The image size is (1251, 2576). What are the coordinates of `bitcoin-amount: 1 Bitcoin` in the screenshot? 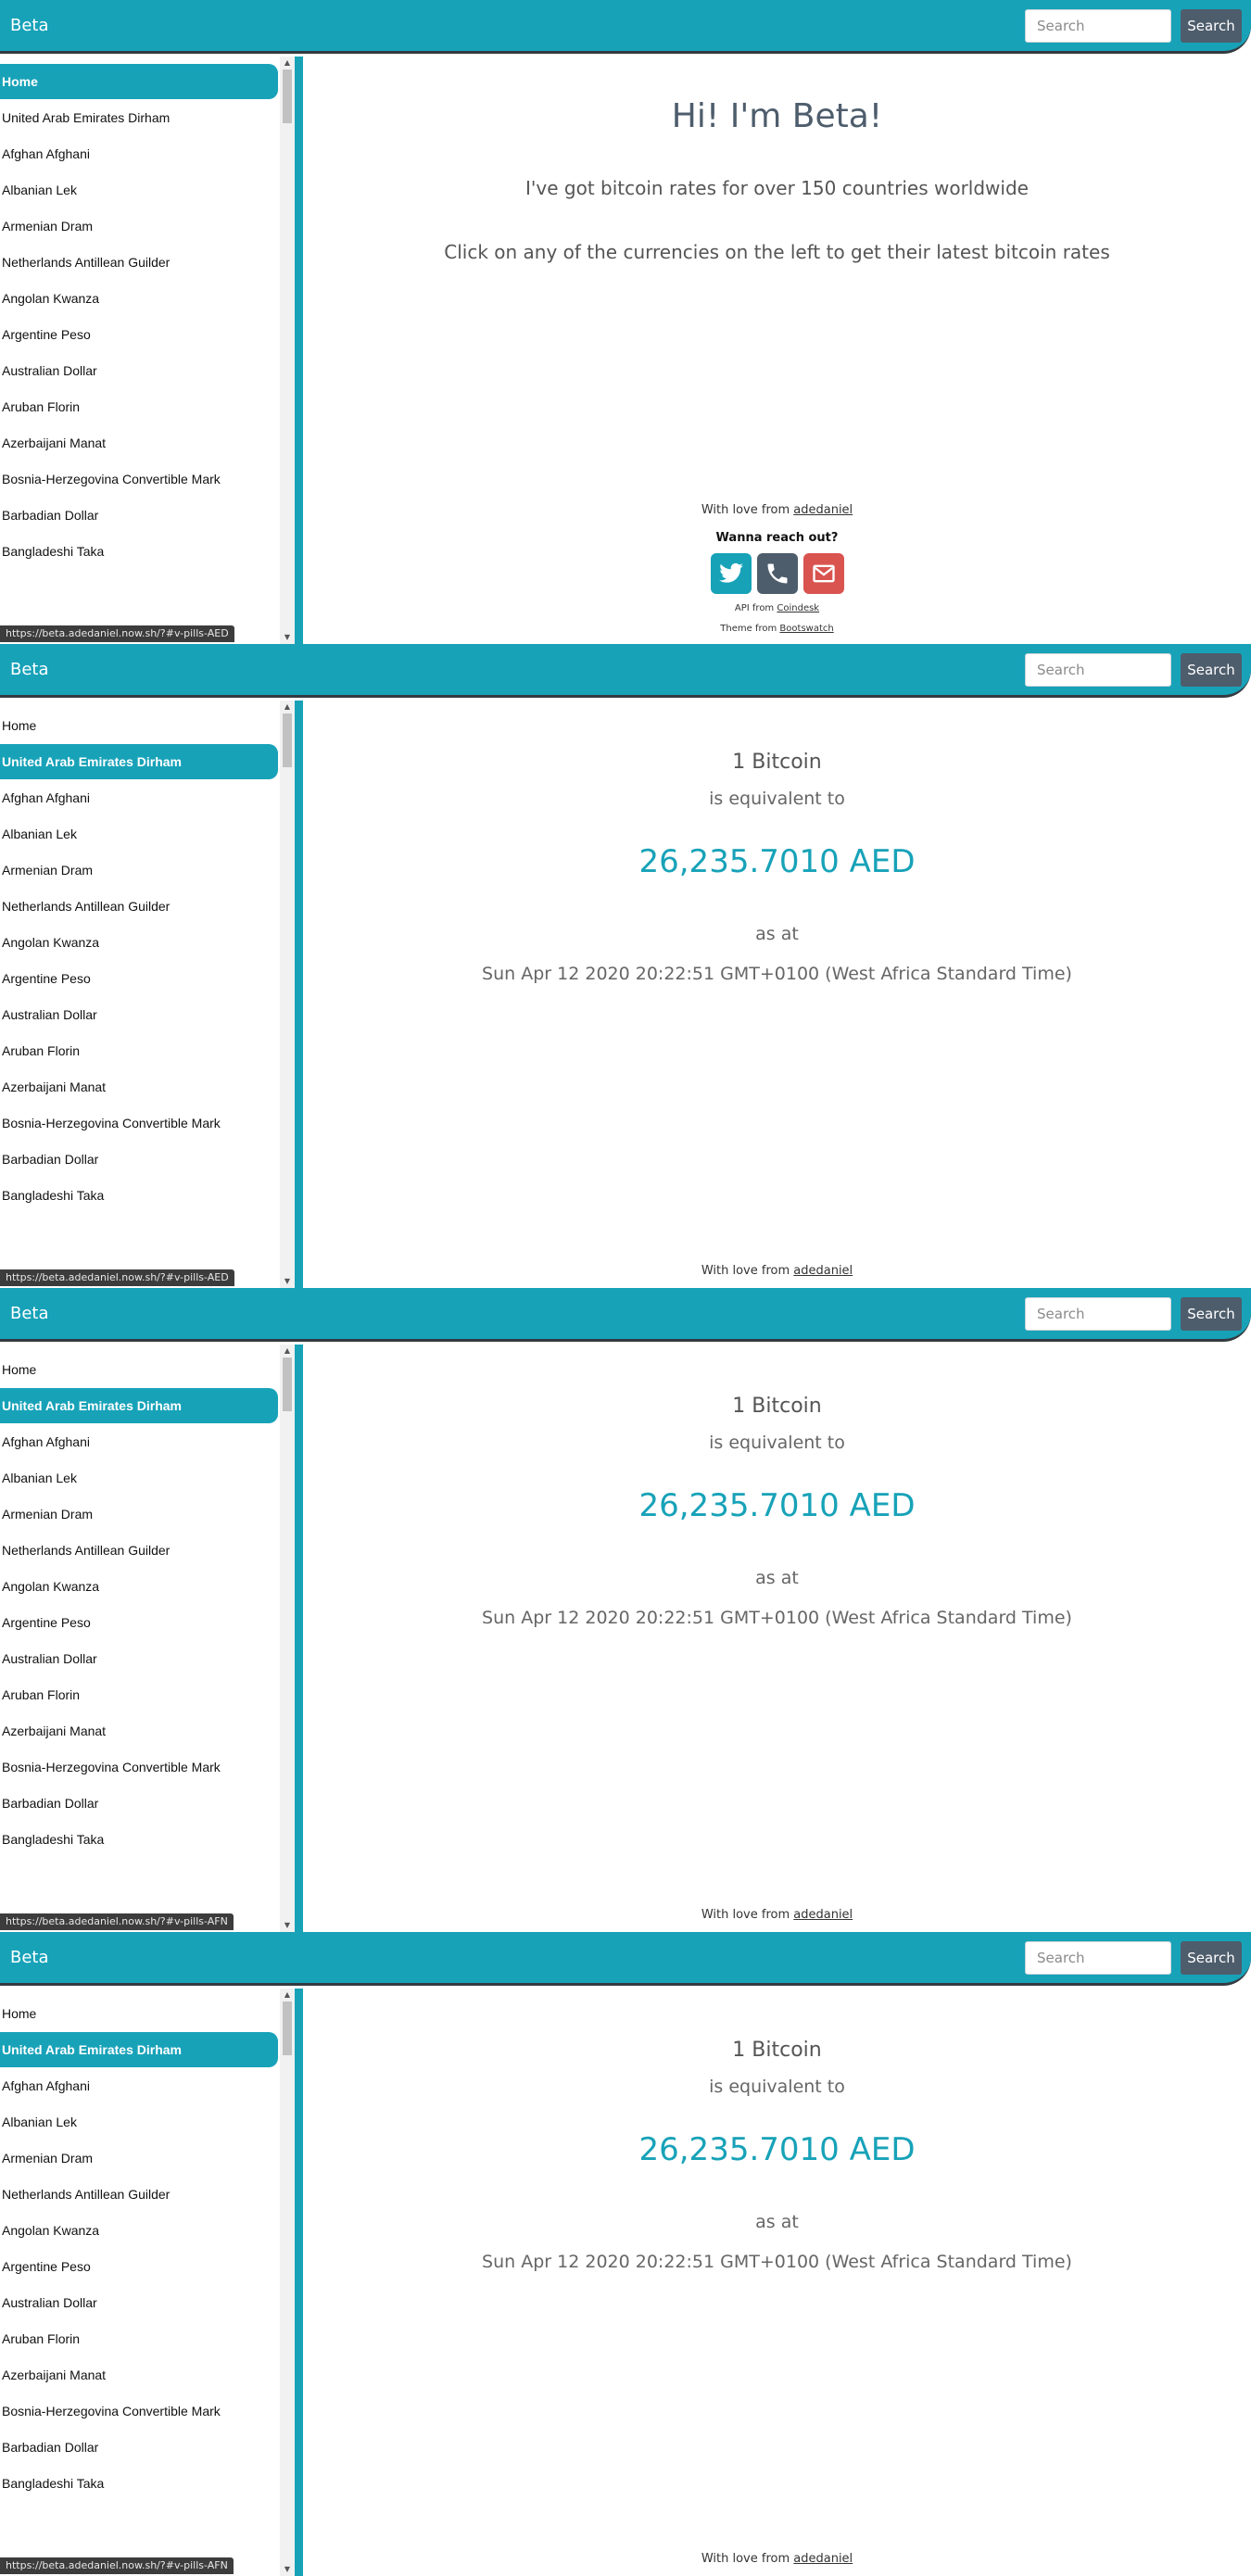 It's located at (777, 2051).